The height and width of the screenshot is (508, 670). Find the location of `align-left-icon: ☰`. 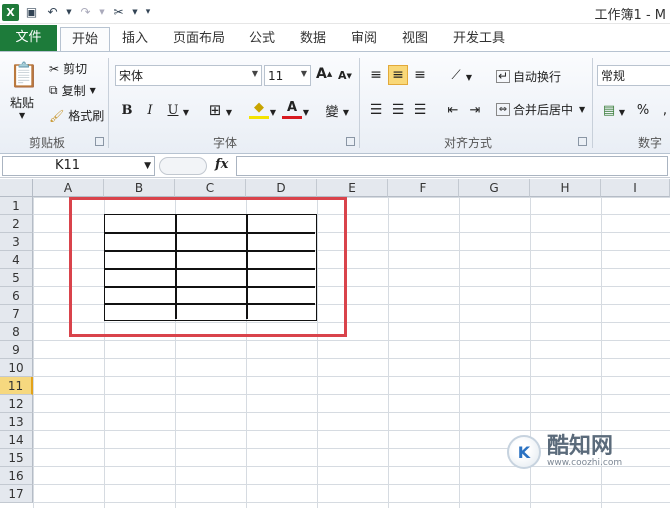

align-left-icon: ☰ is located at coordinates (376, 110).